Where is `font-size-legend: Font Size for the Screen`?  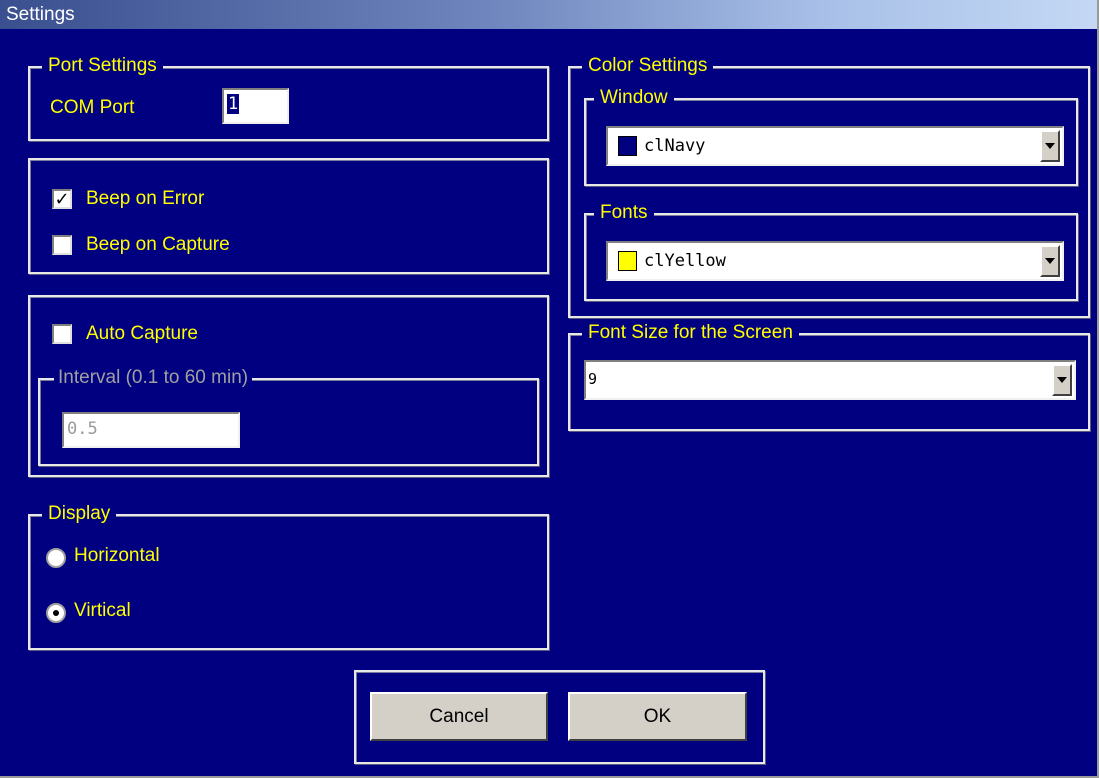
font-size-legend: Font Size for the Screen is located at coordinates (690, 333).